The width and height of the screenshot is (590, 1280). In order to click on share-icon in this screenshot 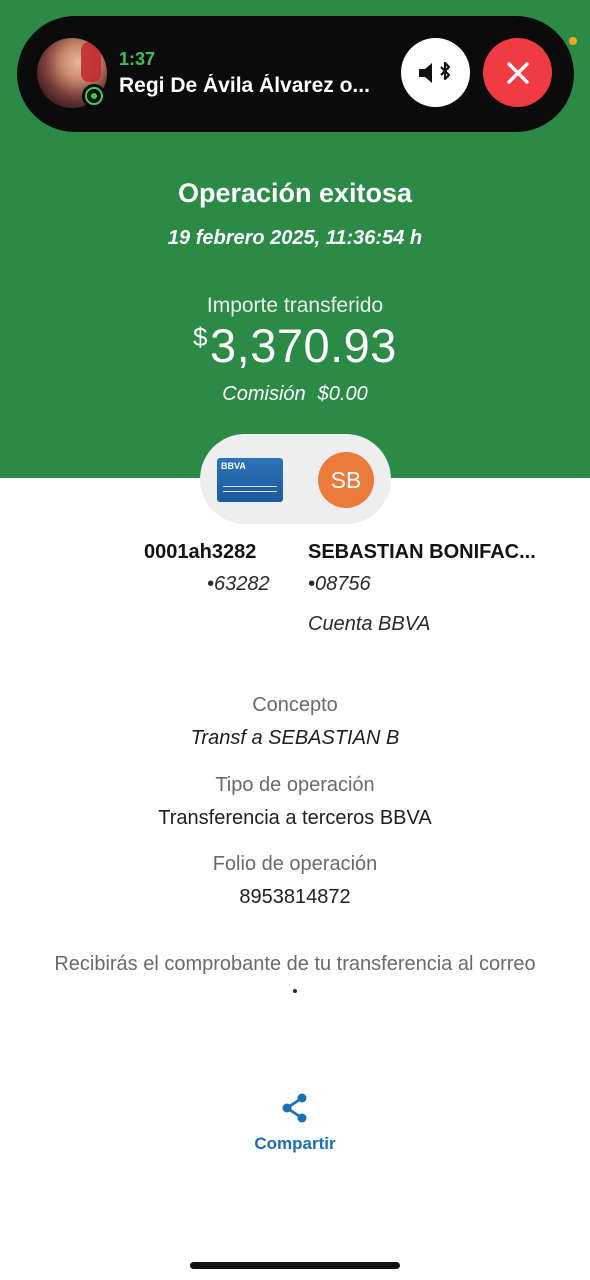, I will do `click(295, 1108)`.